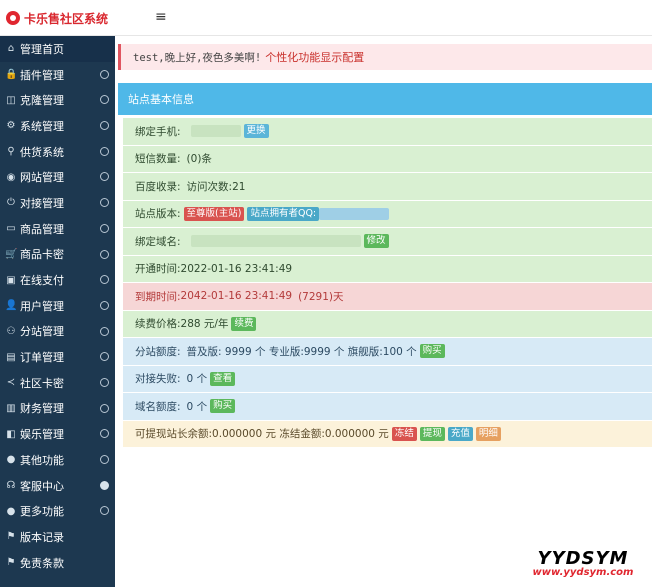 Image resolution: width=652 pixels, height=587 pixels. I want to click on sidebar-item-label: 社区卡密, so click(42, 383).